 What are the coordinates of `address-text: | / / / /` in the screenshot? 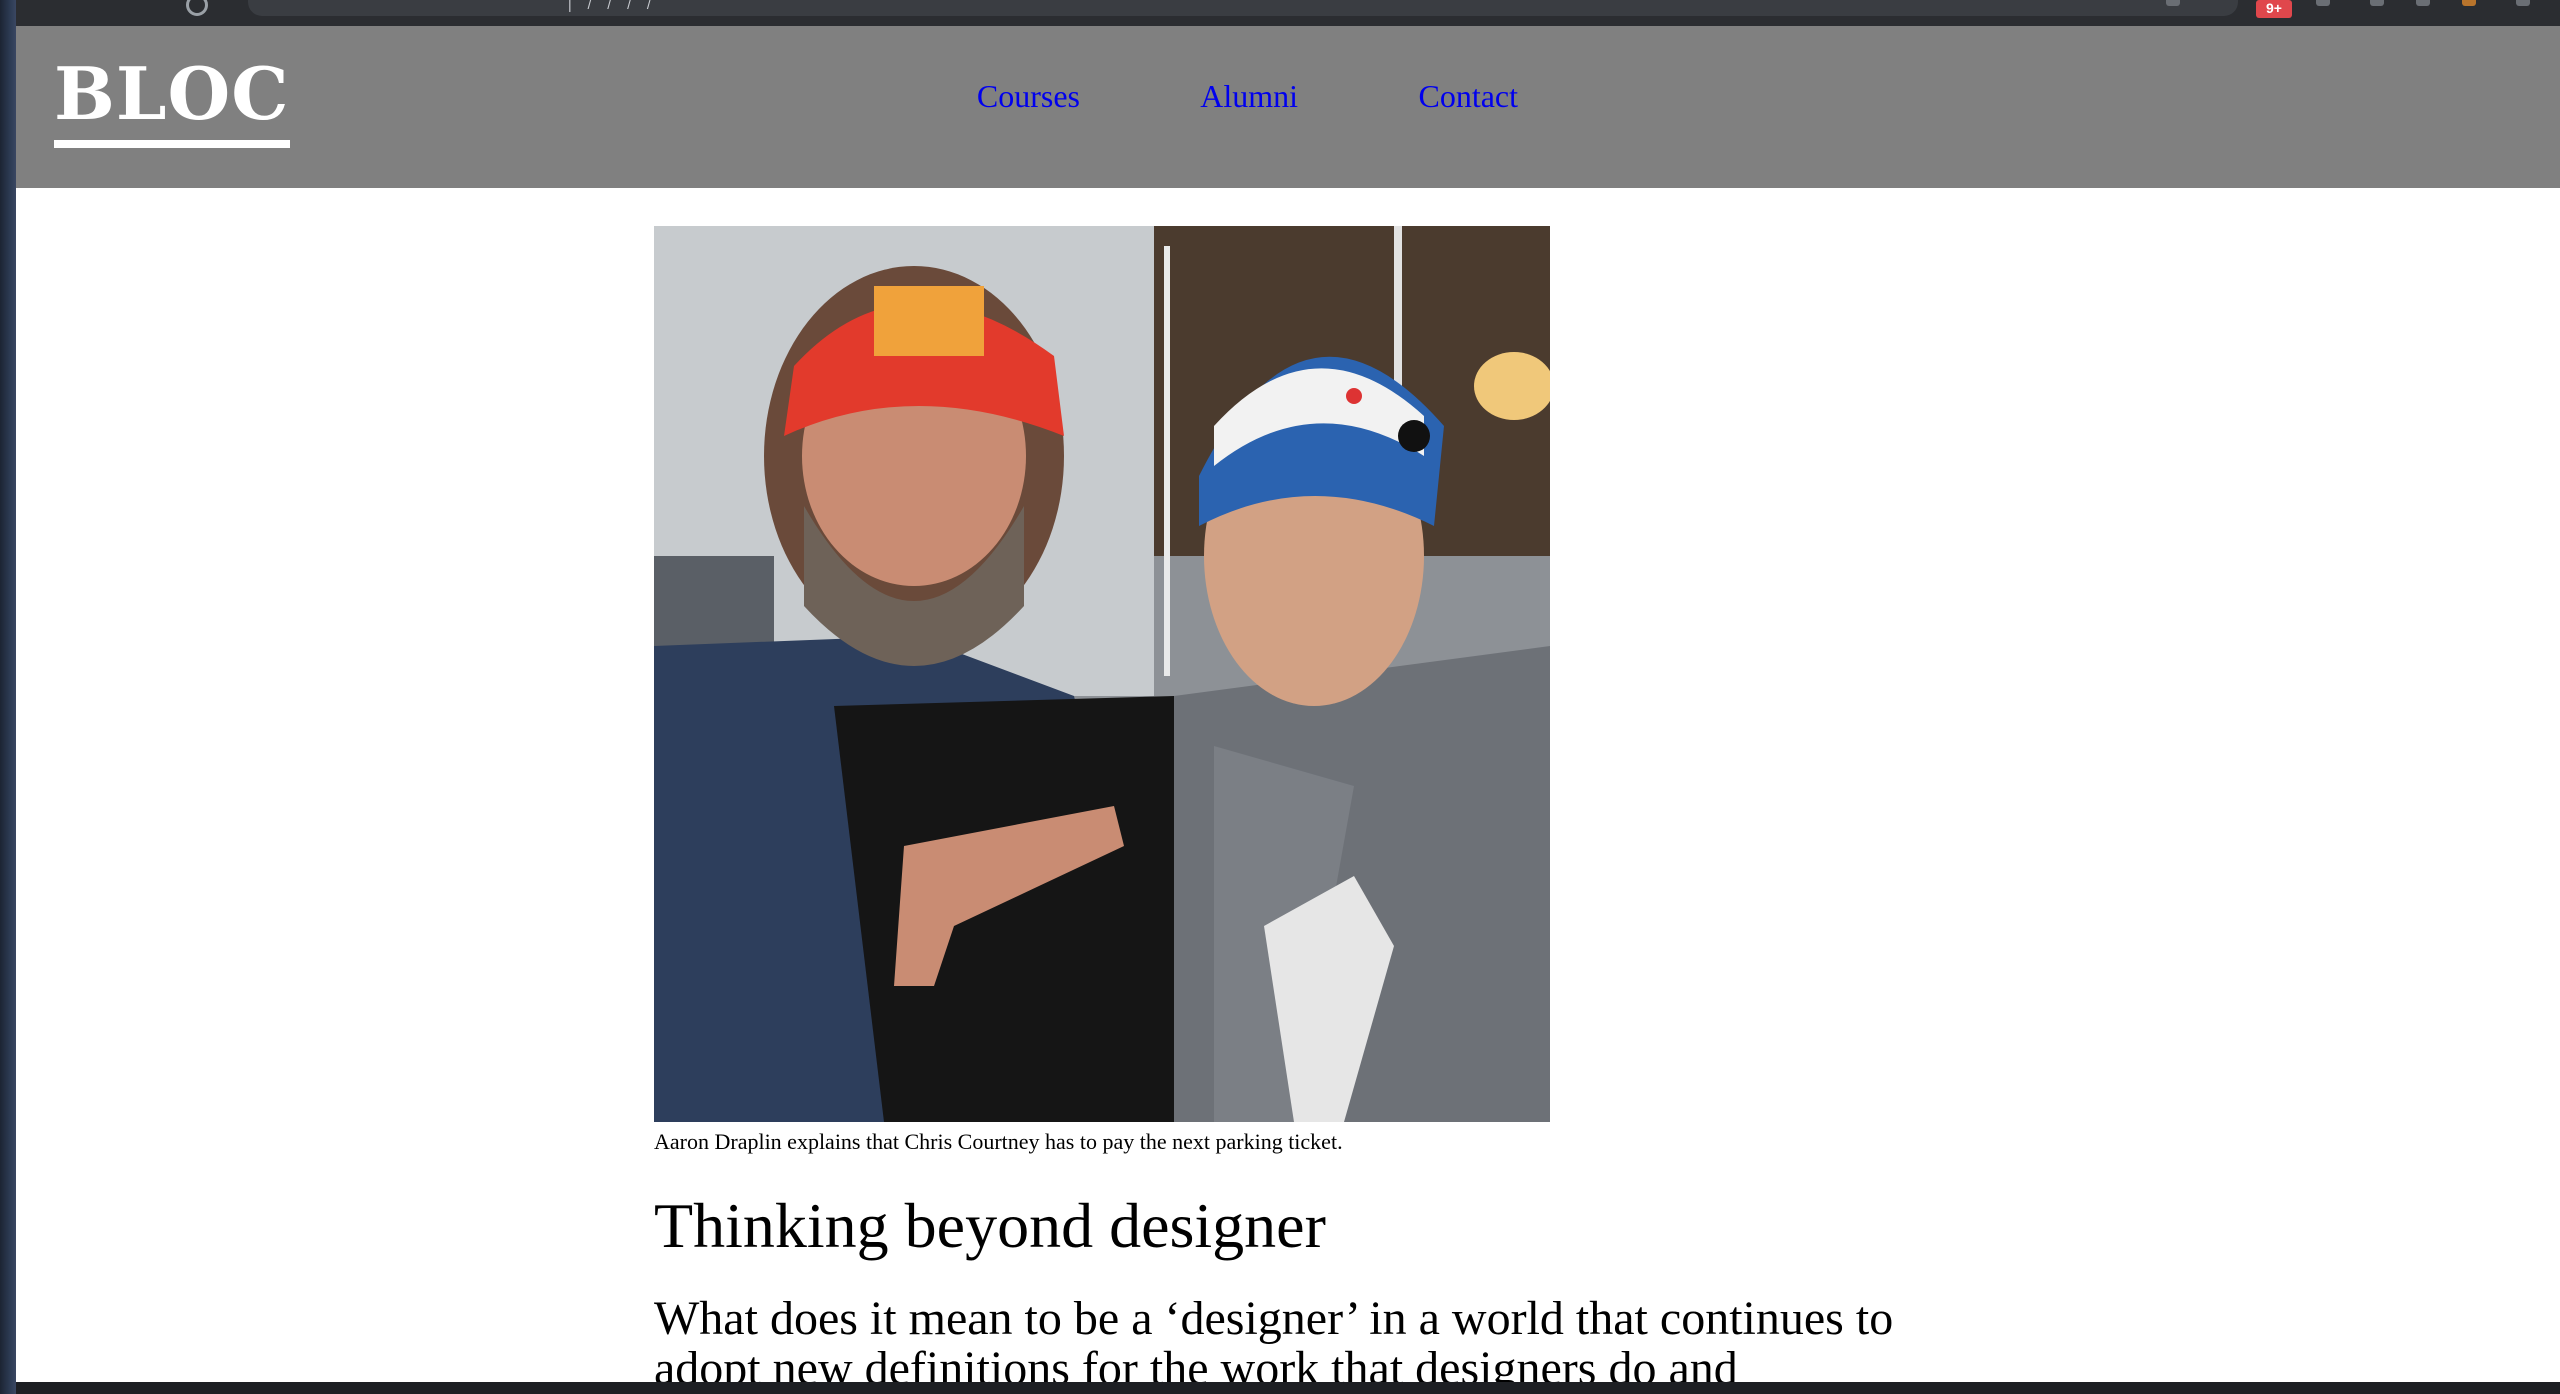 It's located at (612, 6).